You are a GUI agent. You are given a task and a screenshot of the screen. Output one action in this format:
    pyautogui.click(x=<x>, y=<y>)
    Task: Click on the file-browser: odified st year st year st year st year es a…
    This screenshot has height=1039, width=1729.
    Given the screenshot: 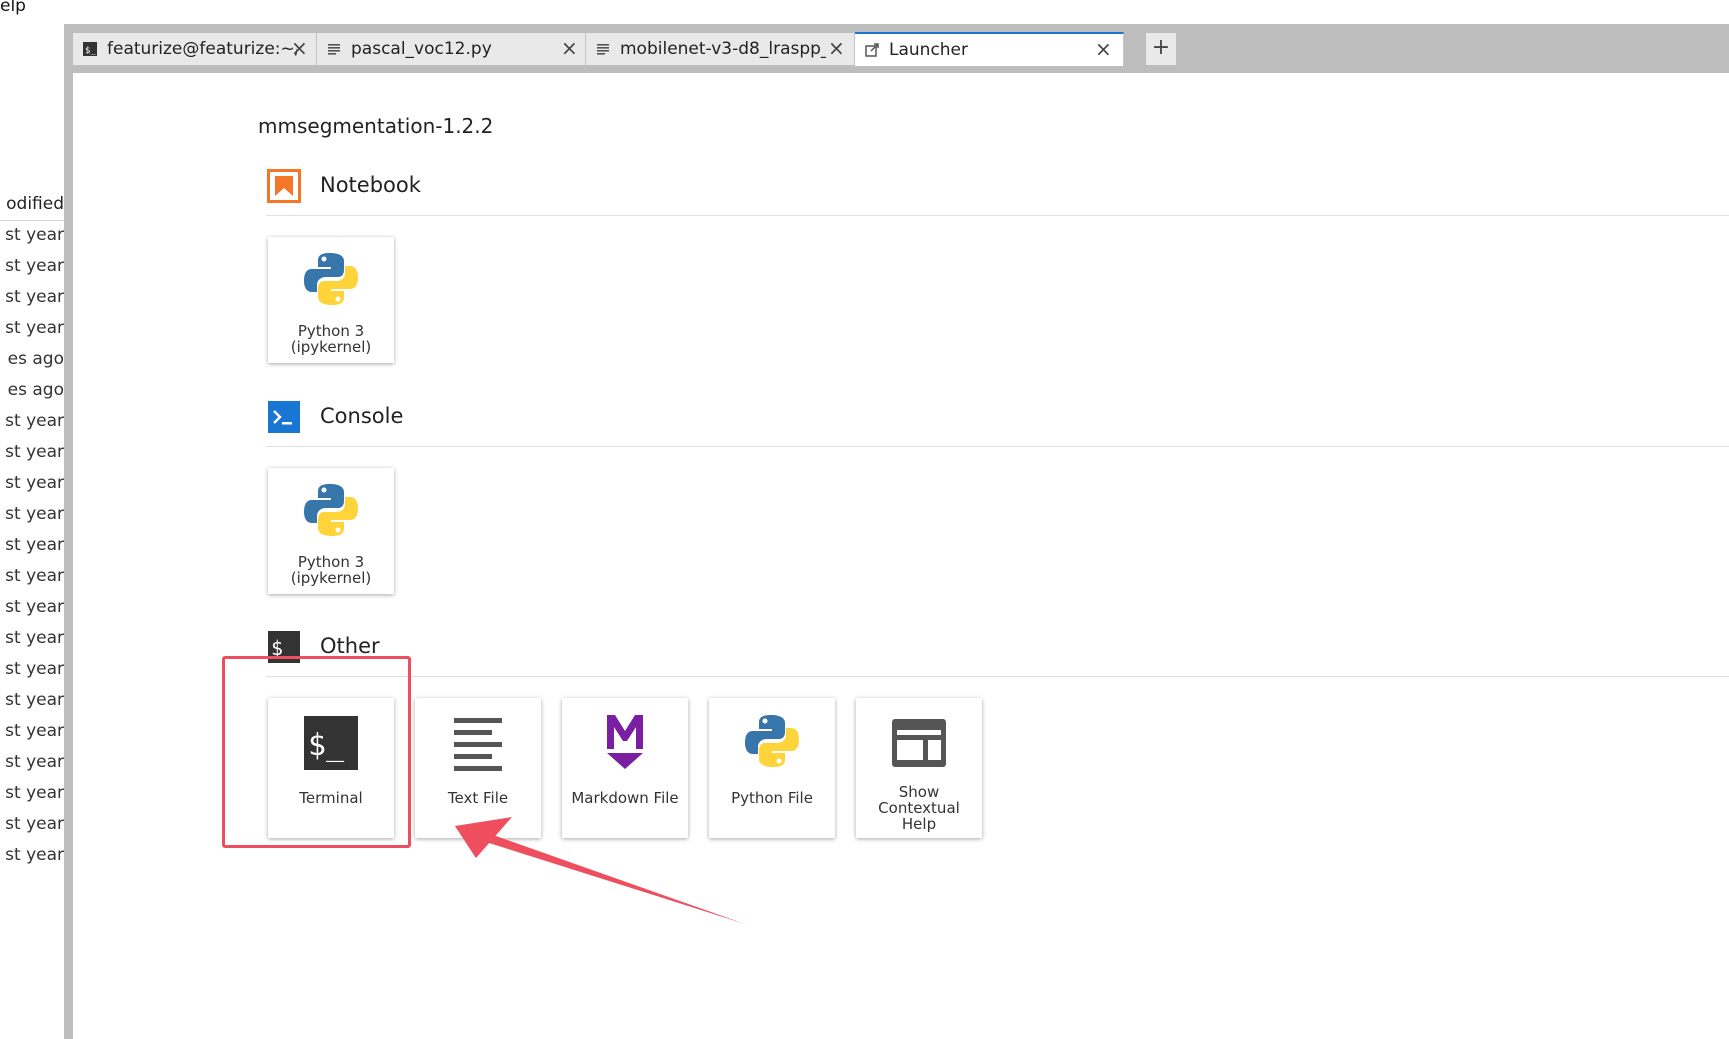 What is the action you would take?
    pyautogui.click(x=32, y=531)
    